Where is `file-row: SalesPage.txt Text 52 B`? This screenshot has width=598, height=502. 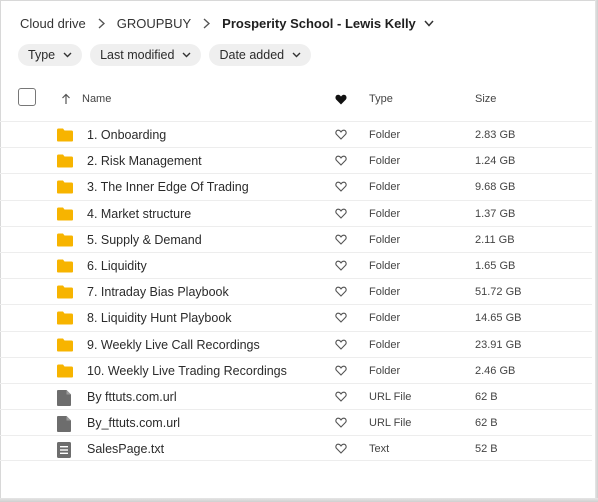 file-row: SalesPage.txt Text 52 B is located at coordinates (296, 448).